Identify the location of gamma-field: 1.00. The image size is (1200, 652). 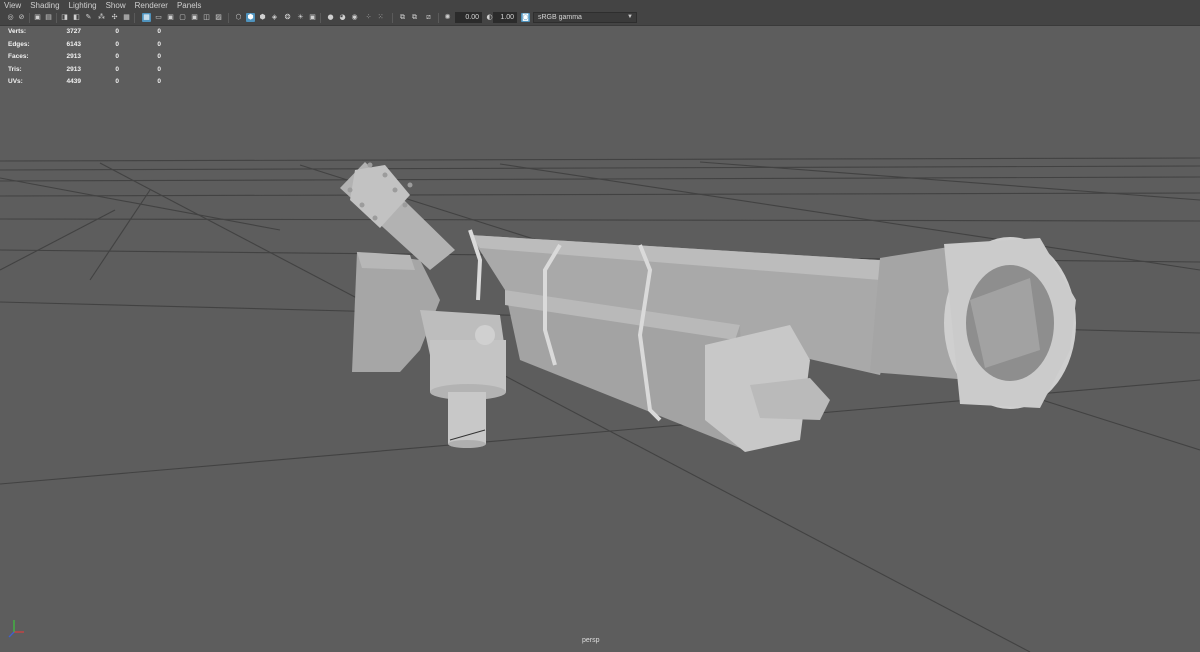
(505, 17).